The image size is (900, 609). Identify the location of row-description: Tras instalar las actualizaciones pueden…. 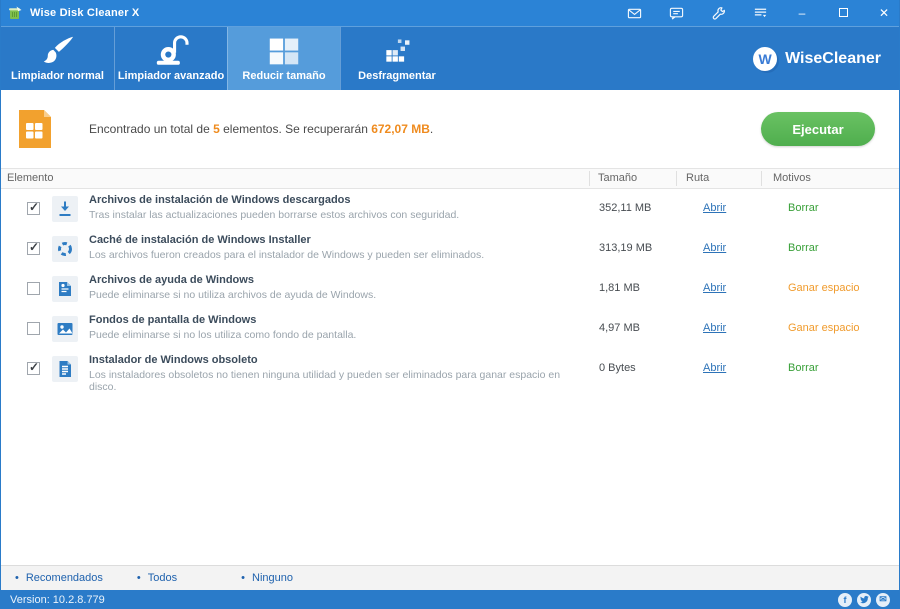
(274, 215).